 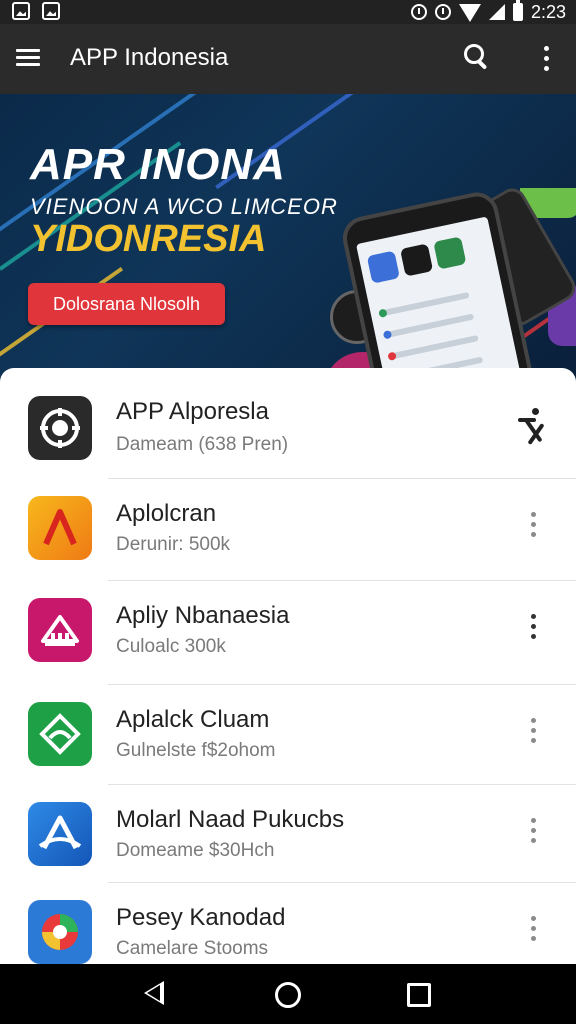 I want to click on banner-cta-button: Dolosrana Nlosolh, so click(x=126, y=304).